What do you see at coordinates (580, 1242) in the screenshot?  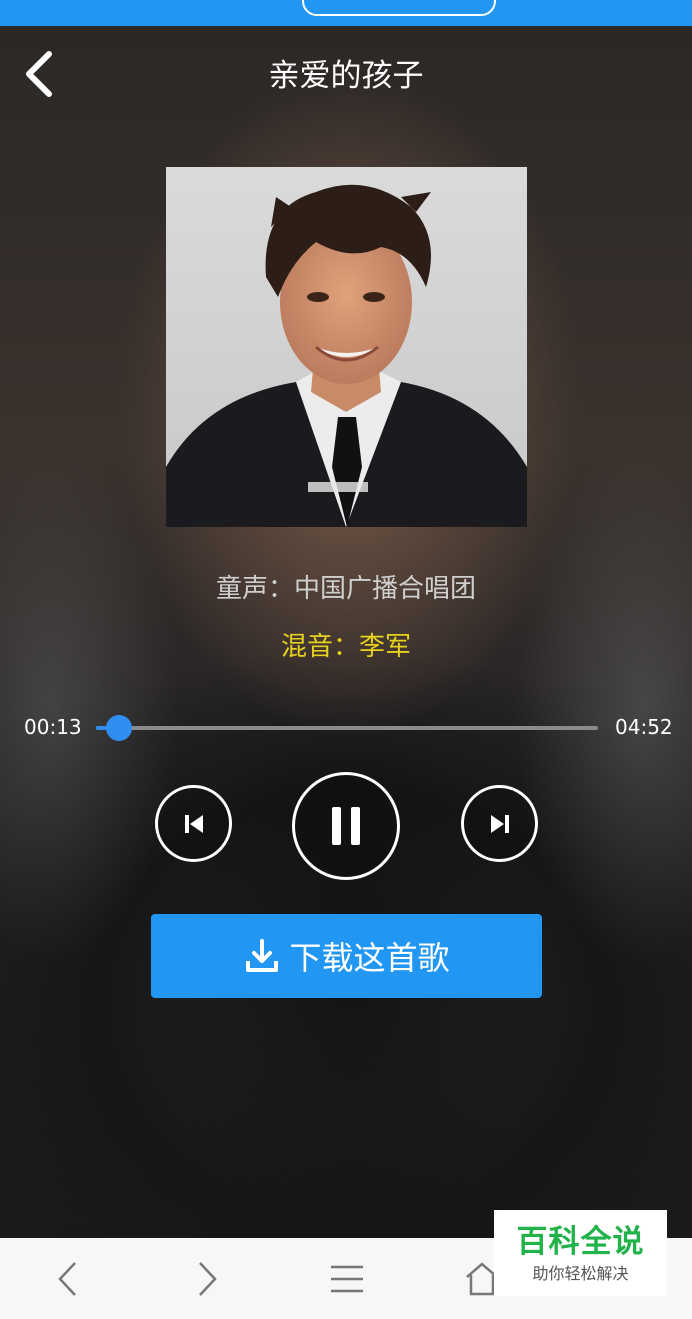 I see `watermark-title: 百科全说` at bounding box center [580, 1242].